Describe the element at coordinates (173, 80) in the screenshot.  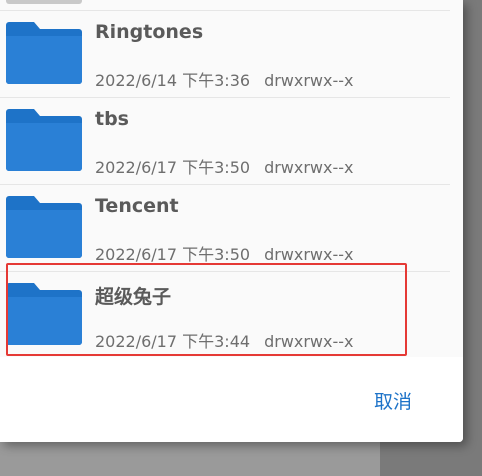
I see `file-date: 2022/6/14 下午3:36` at that location.